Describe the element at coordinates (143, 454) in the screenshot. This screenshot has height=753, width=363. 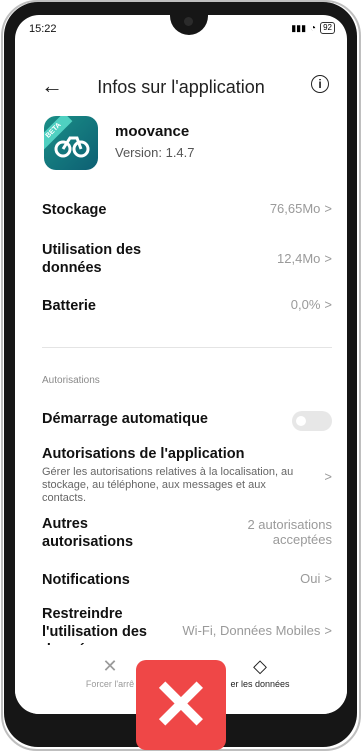
I see `app-permissions-label: Autorisations de l'application` at that location.